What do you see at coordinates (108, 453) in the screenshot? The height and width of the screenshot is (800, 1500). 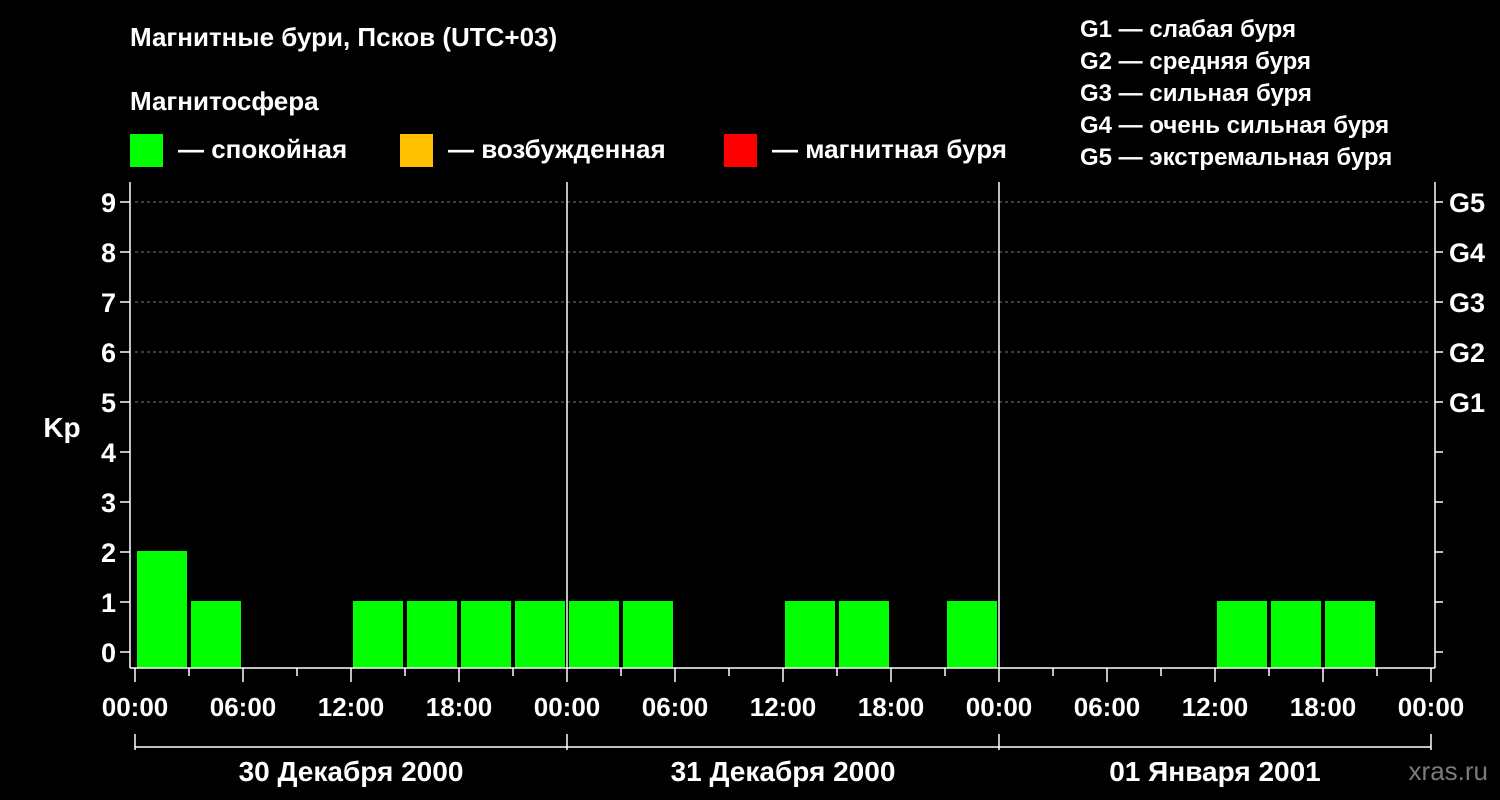 I see `y-tick-label: 4` at bounding box center [108, 453].